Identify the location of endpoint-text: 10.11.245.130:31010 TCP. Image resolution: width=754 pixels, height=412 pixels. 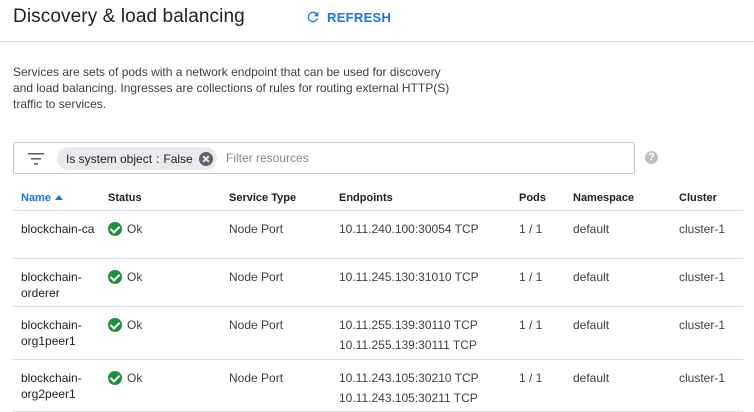
(409, 277).